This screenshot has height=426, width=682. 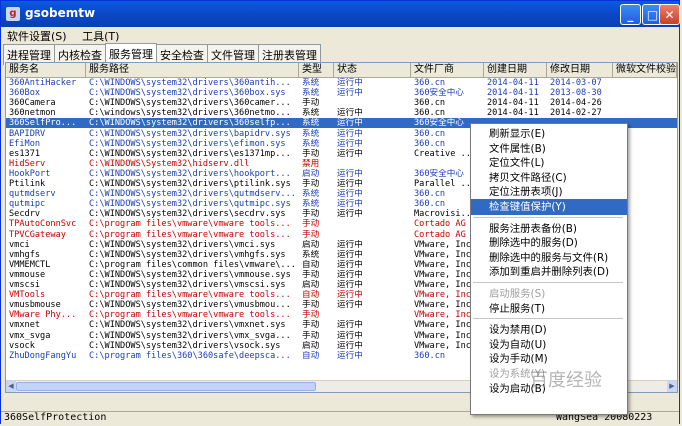 I want to click on col-header-path: 服务路径, so click(x=192, y=70).